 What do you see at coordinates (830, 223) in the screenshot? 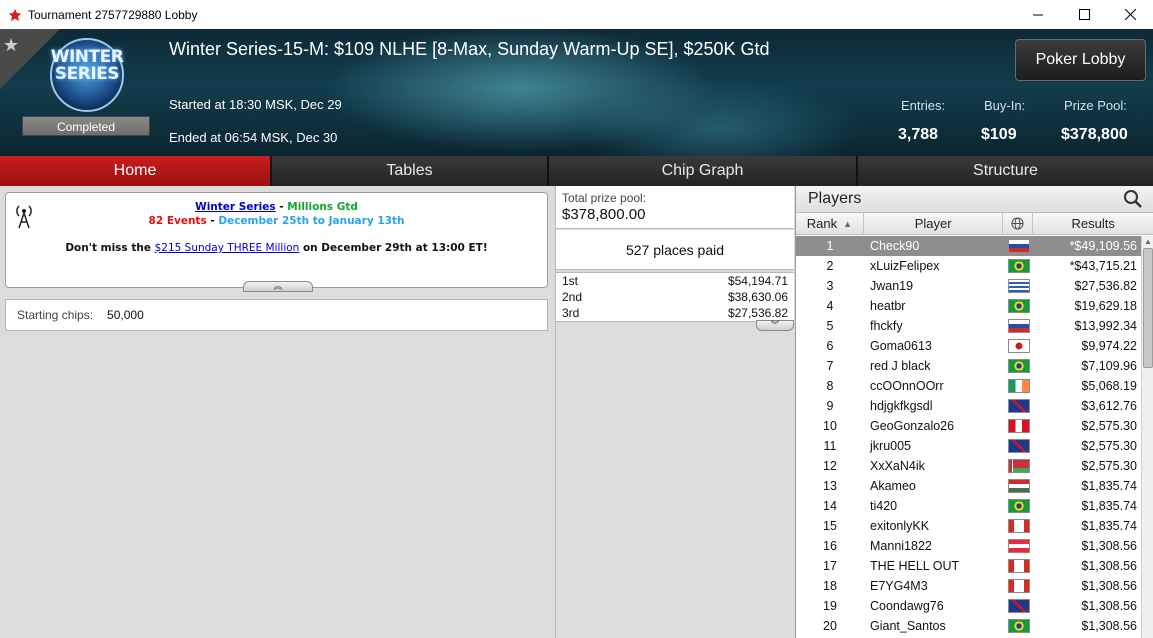
I see `rank-column-header: Rank ▲` at bounding box center [830, 223].